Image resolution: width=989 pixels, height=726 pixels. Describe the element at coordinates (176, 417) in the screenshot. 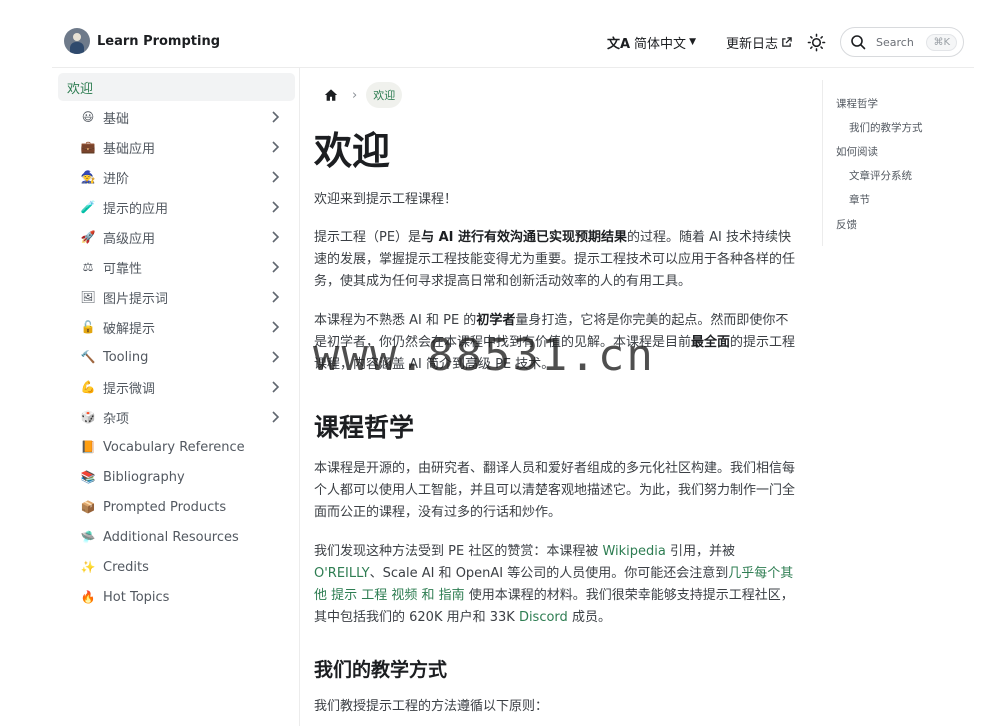

I see `sidebar-item-miscellaneous: 🎲 杂项` at that location.